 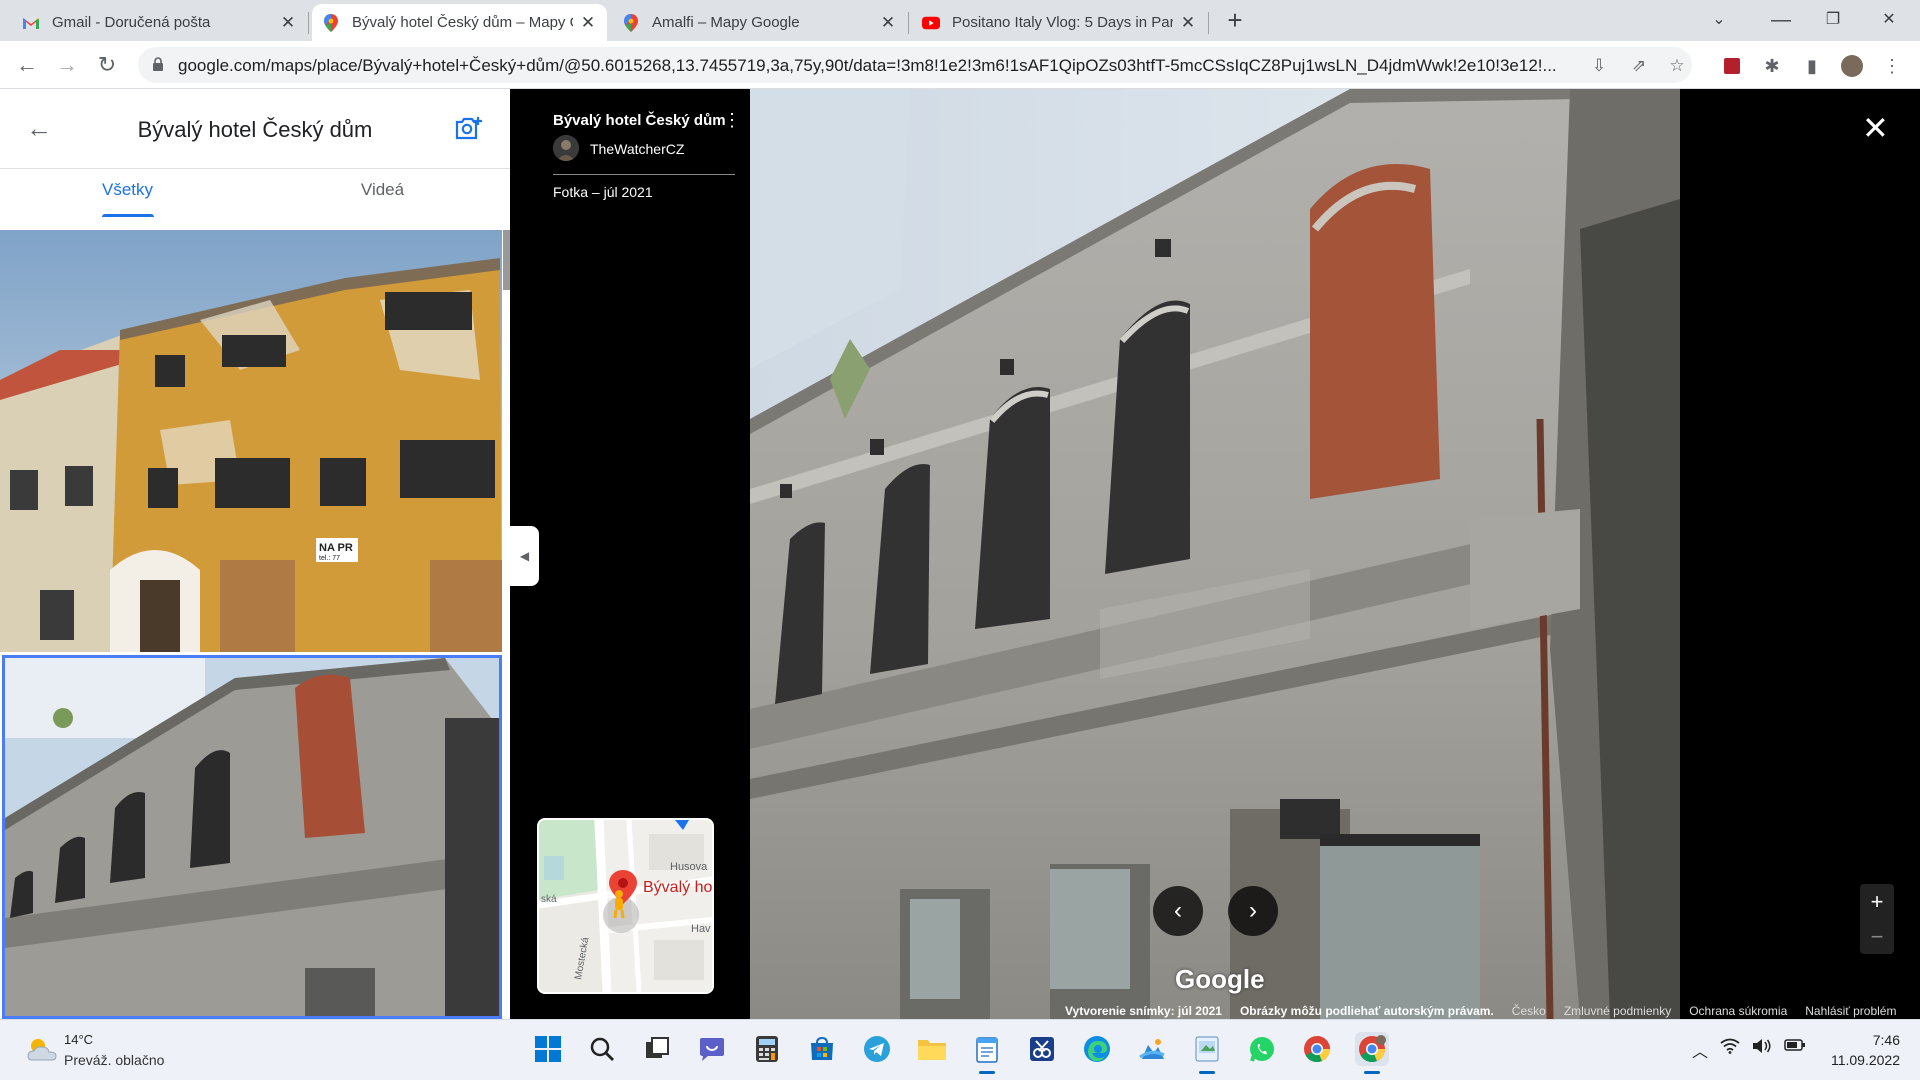 I want to click on notepad-icon, so click(x=987, y=1053).